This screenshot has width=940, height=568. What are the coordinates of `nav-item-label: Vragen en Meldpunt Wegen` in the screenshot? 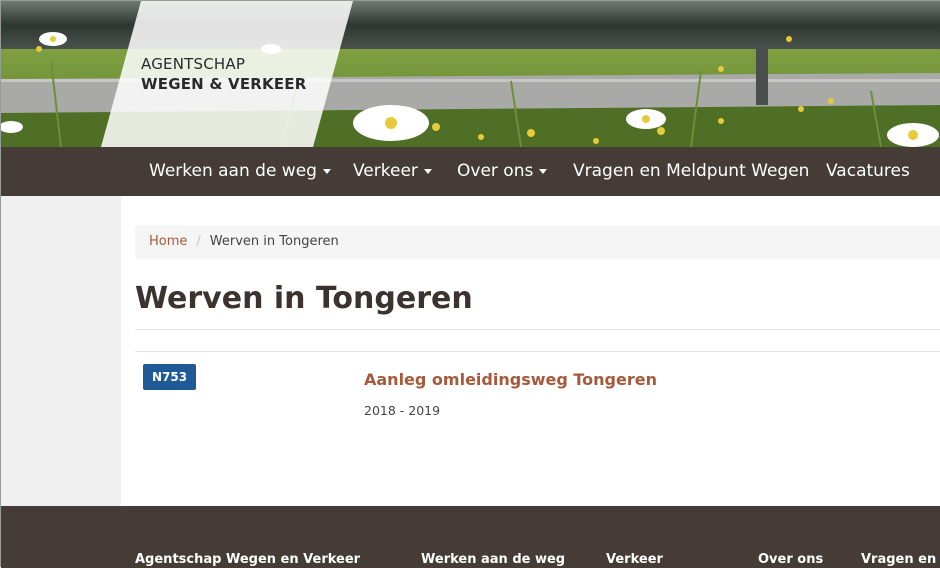 It's located at (691, 171).